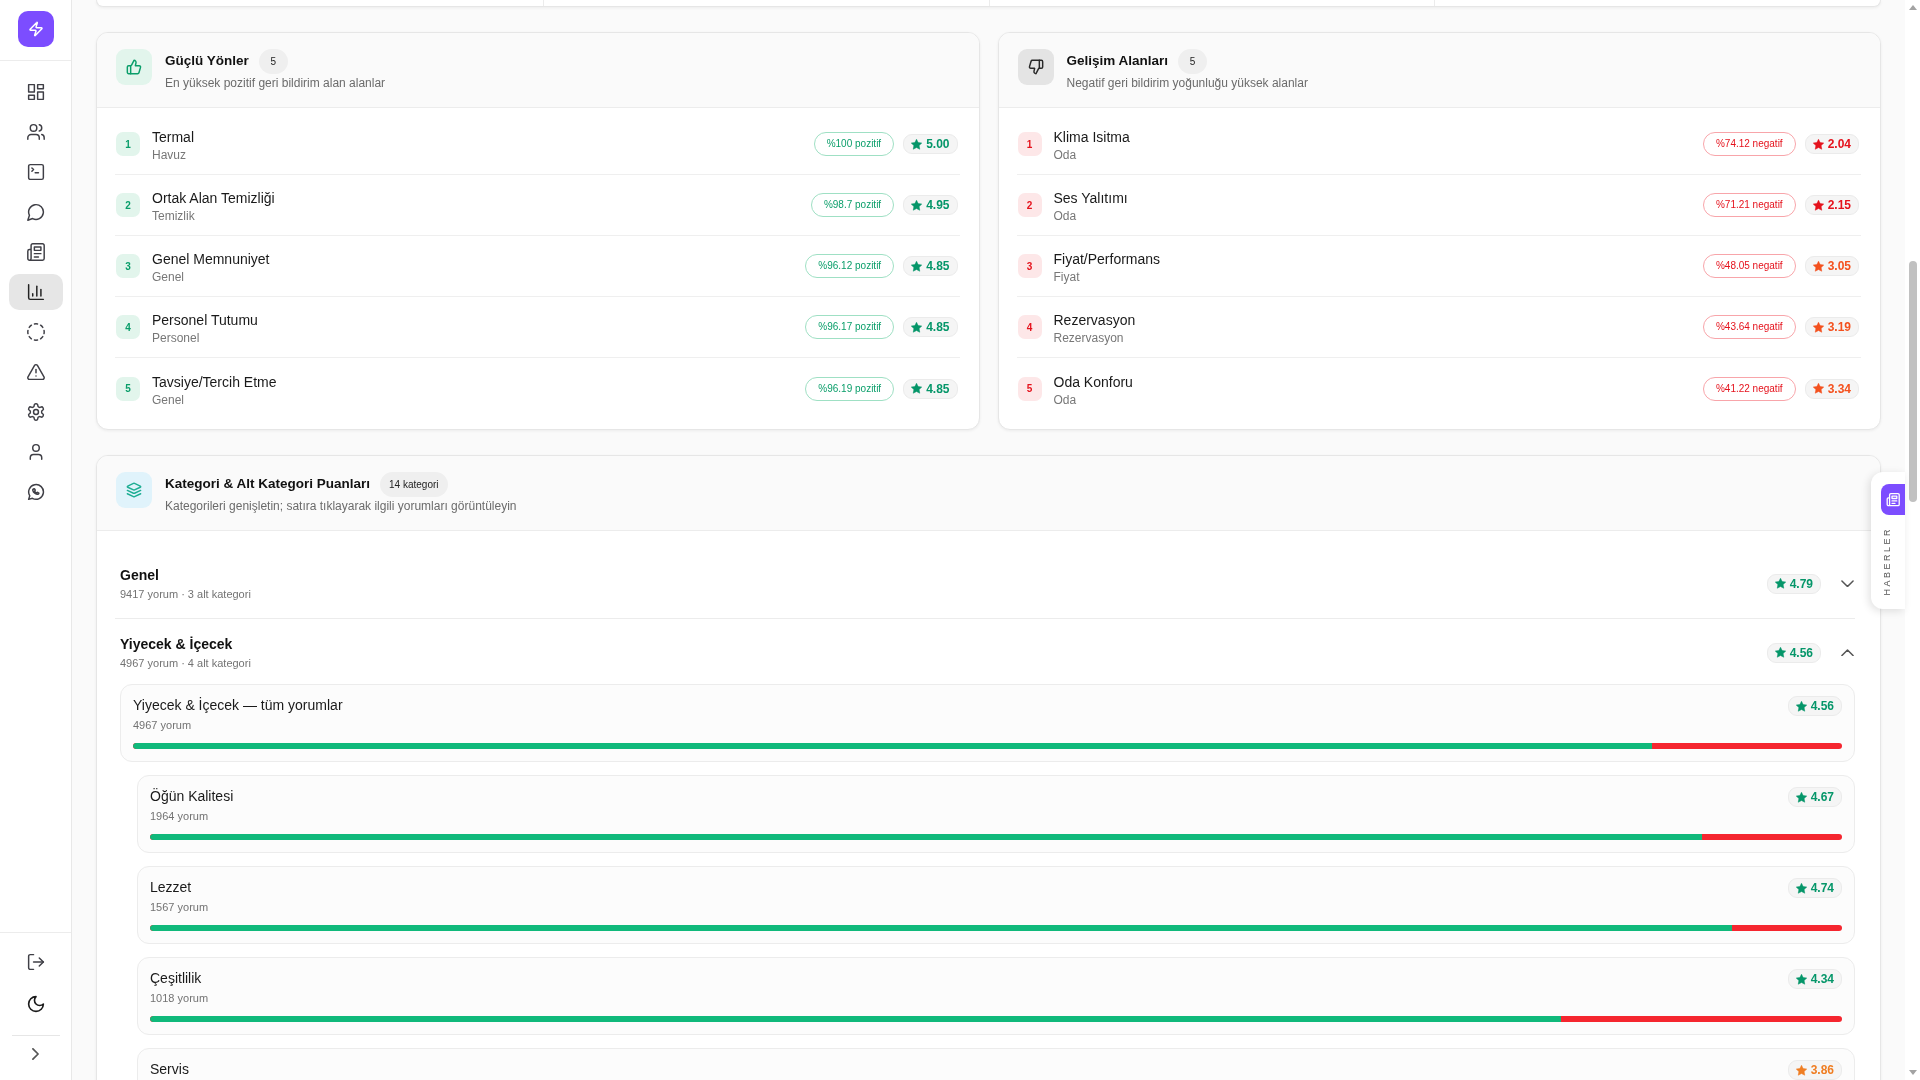 Image resolution: width=1920 pixels, height=1080 pixels. Describe the element at coordinates (1822, 797) in the screenshot. I see `rating-value: 4.67` at that location.